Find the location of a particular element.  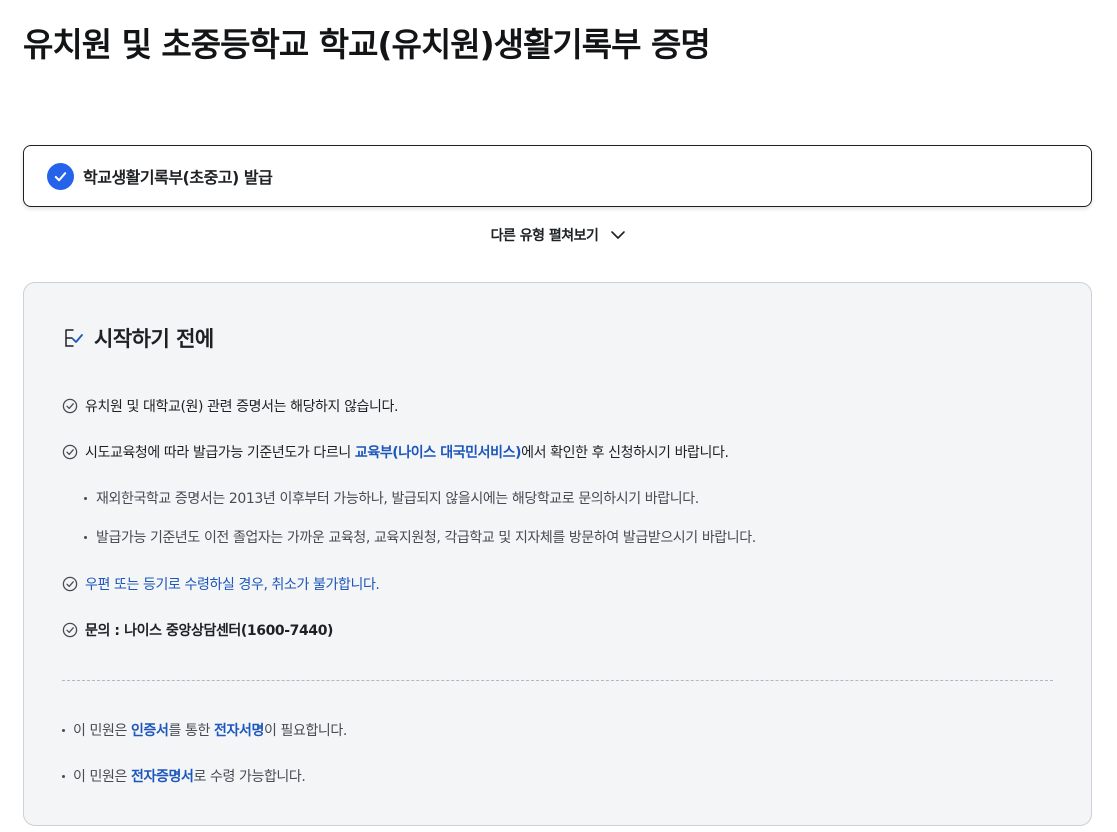

info-title: 시작하기 전에 is located at coordinates (154, 339).